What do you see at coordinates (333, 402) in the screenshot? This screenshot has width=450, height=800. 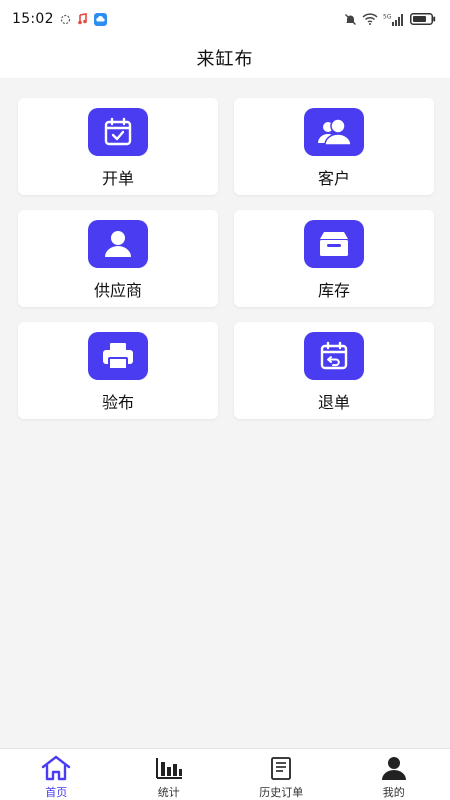 I see `menu-card-label: 退单` at bounding box center [333, 402].